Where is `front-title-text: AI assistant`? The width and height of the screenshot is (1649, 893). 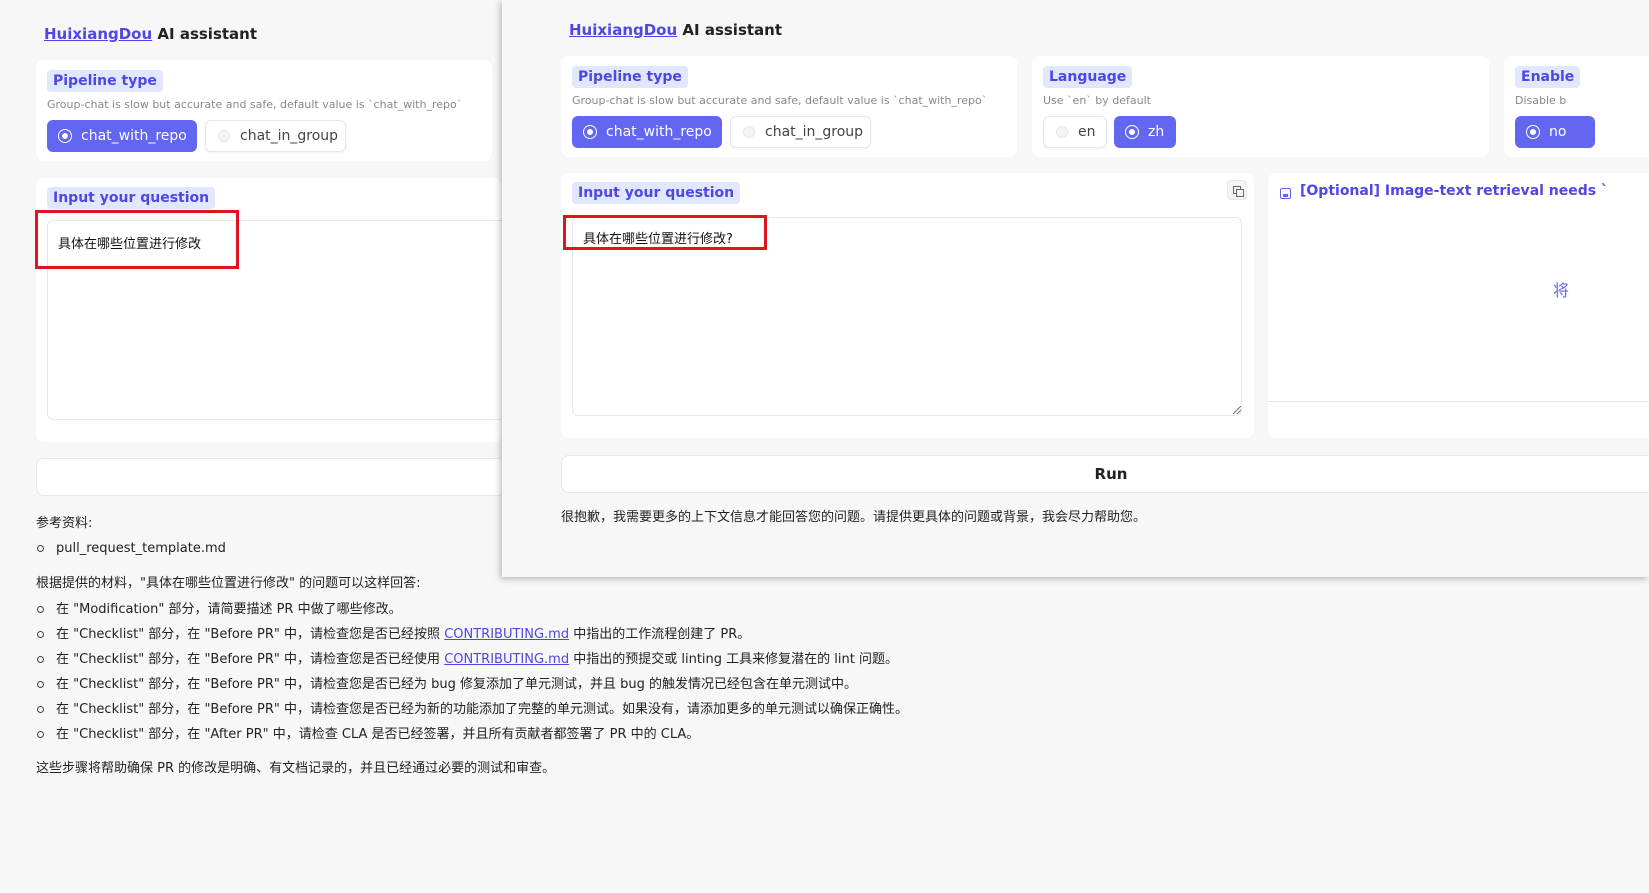
front-title-text: AI assistant is located at coordinates (732, 30).